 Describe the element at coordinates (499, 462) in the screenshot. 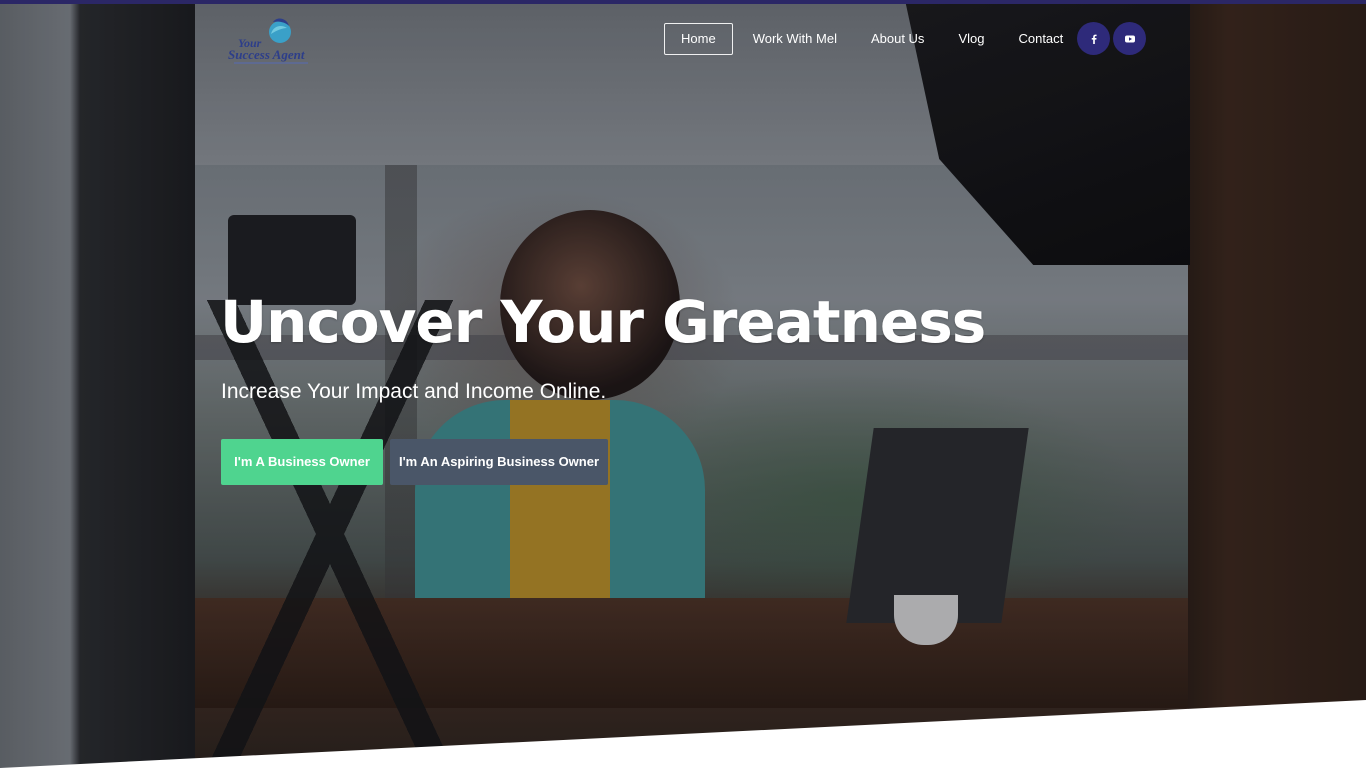

I see `aspiring-business-owner-button: I'm An Aspiring Business Owner` at that location.